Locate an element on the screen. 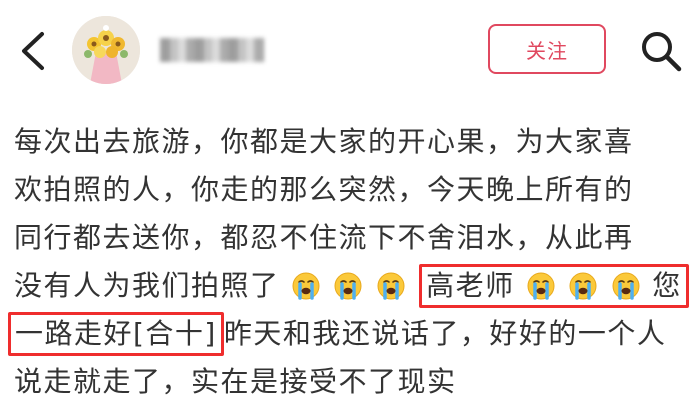 This screenshot has height=406, width=700. avatar is located at coordinates (106, 50).